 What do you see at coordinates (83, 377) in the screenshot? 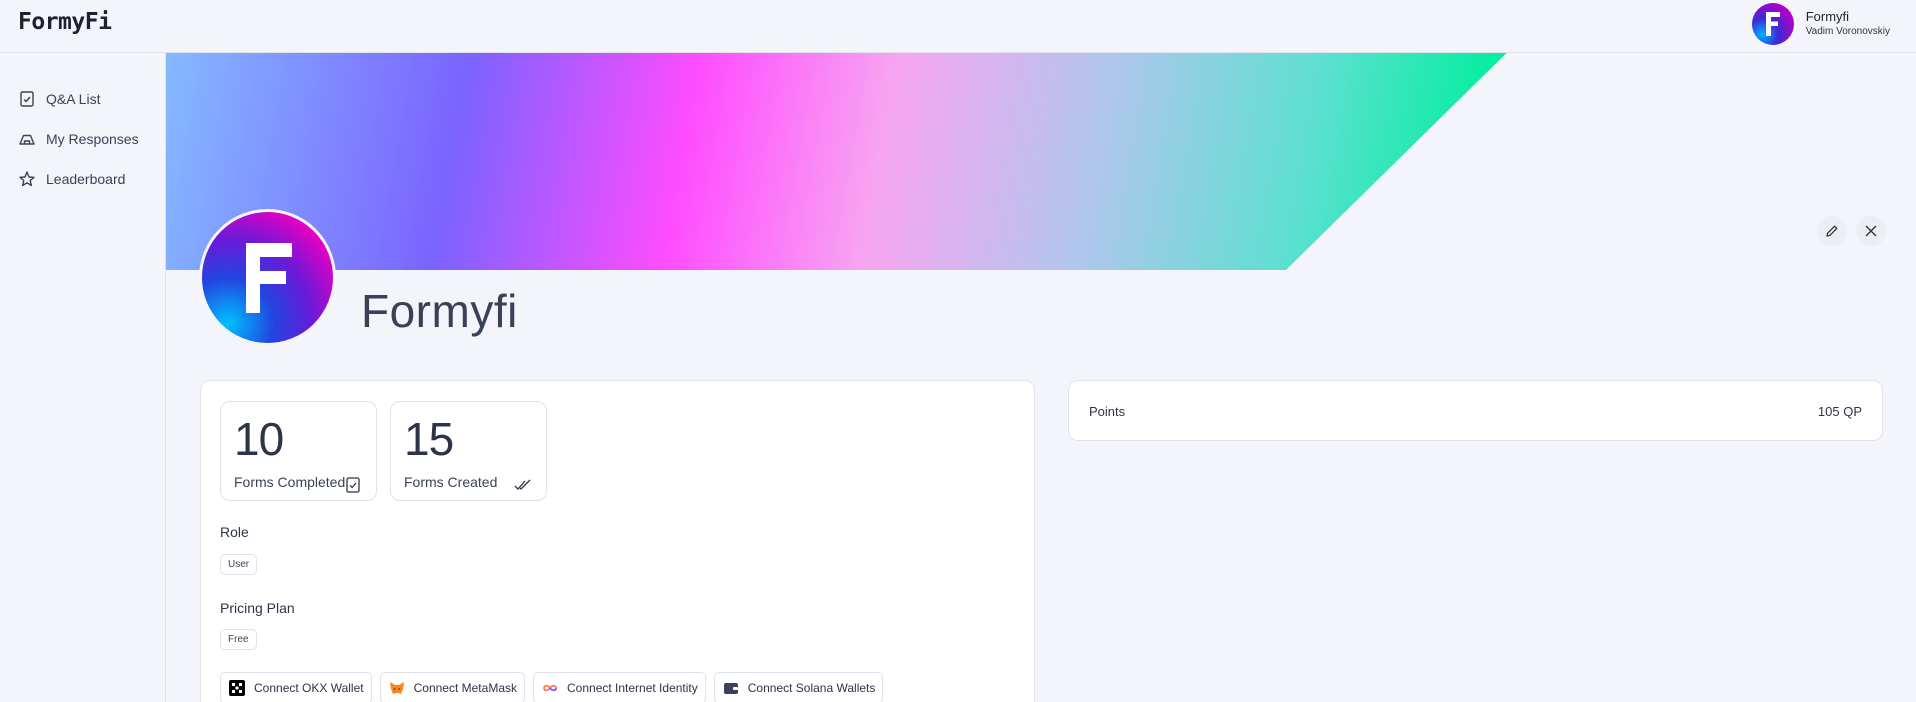
I see `sidebar: Q&A List My Responses Leaderboard` at bounding box center [83, 377].